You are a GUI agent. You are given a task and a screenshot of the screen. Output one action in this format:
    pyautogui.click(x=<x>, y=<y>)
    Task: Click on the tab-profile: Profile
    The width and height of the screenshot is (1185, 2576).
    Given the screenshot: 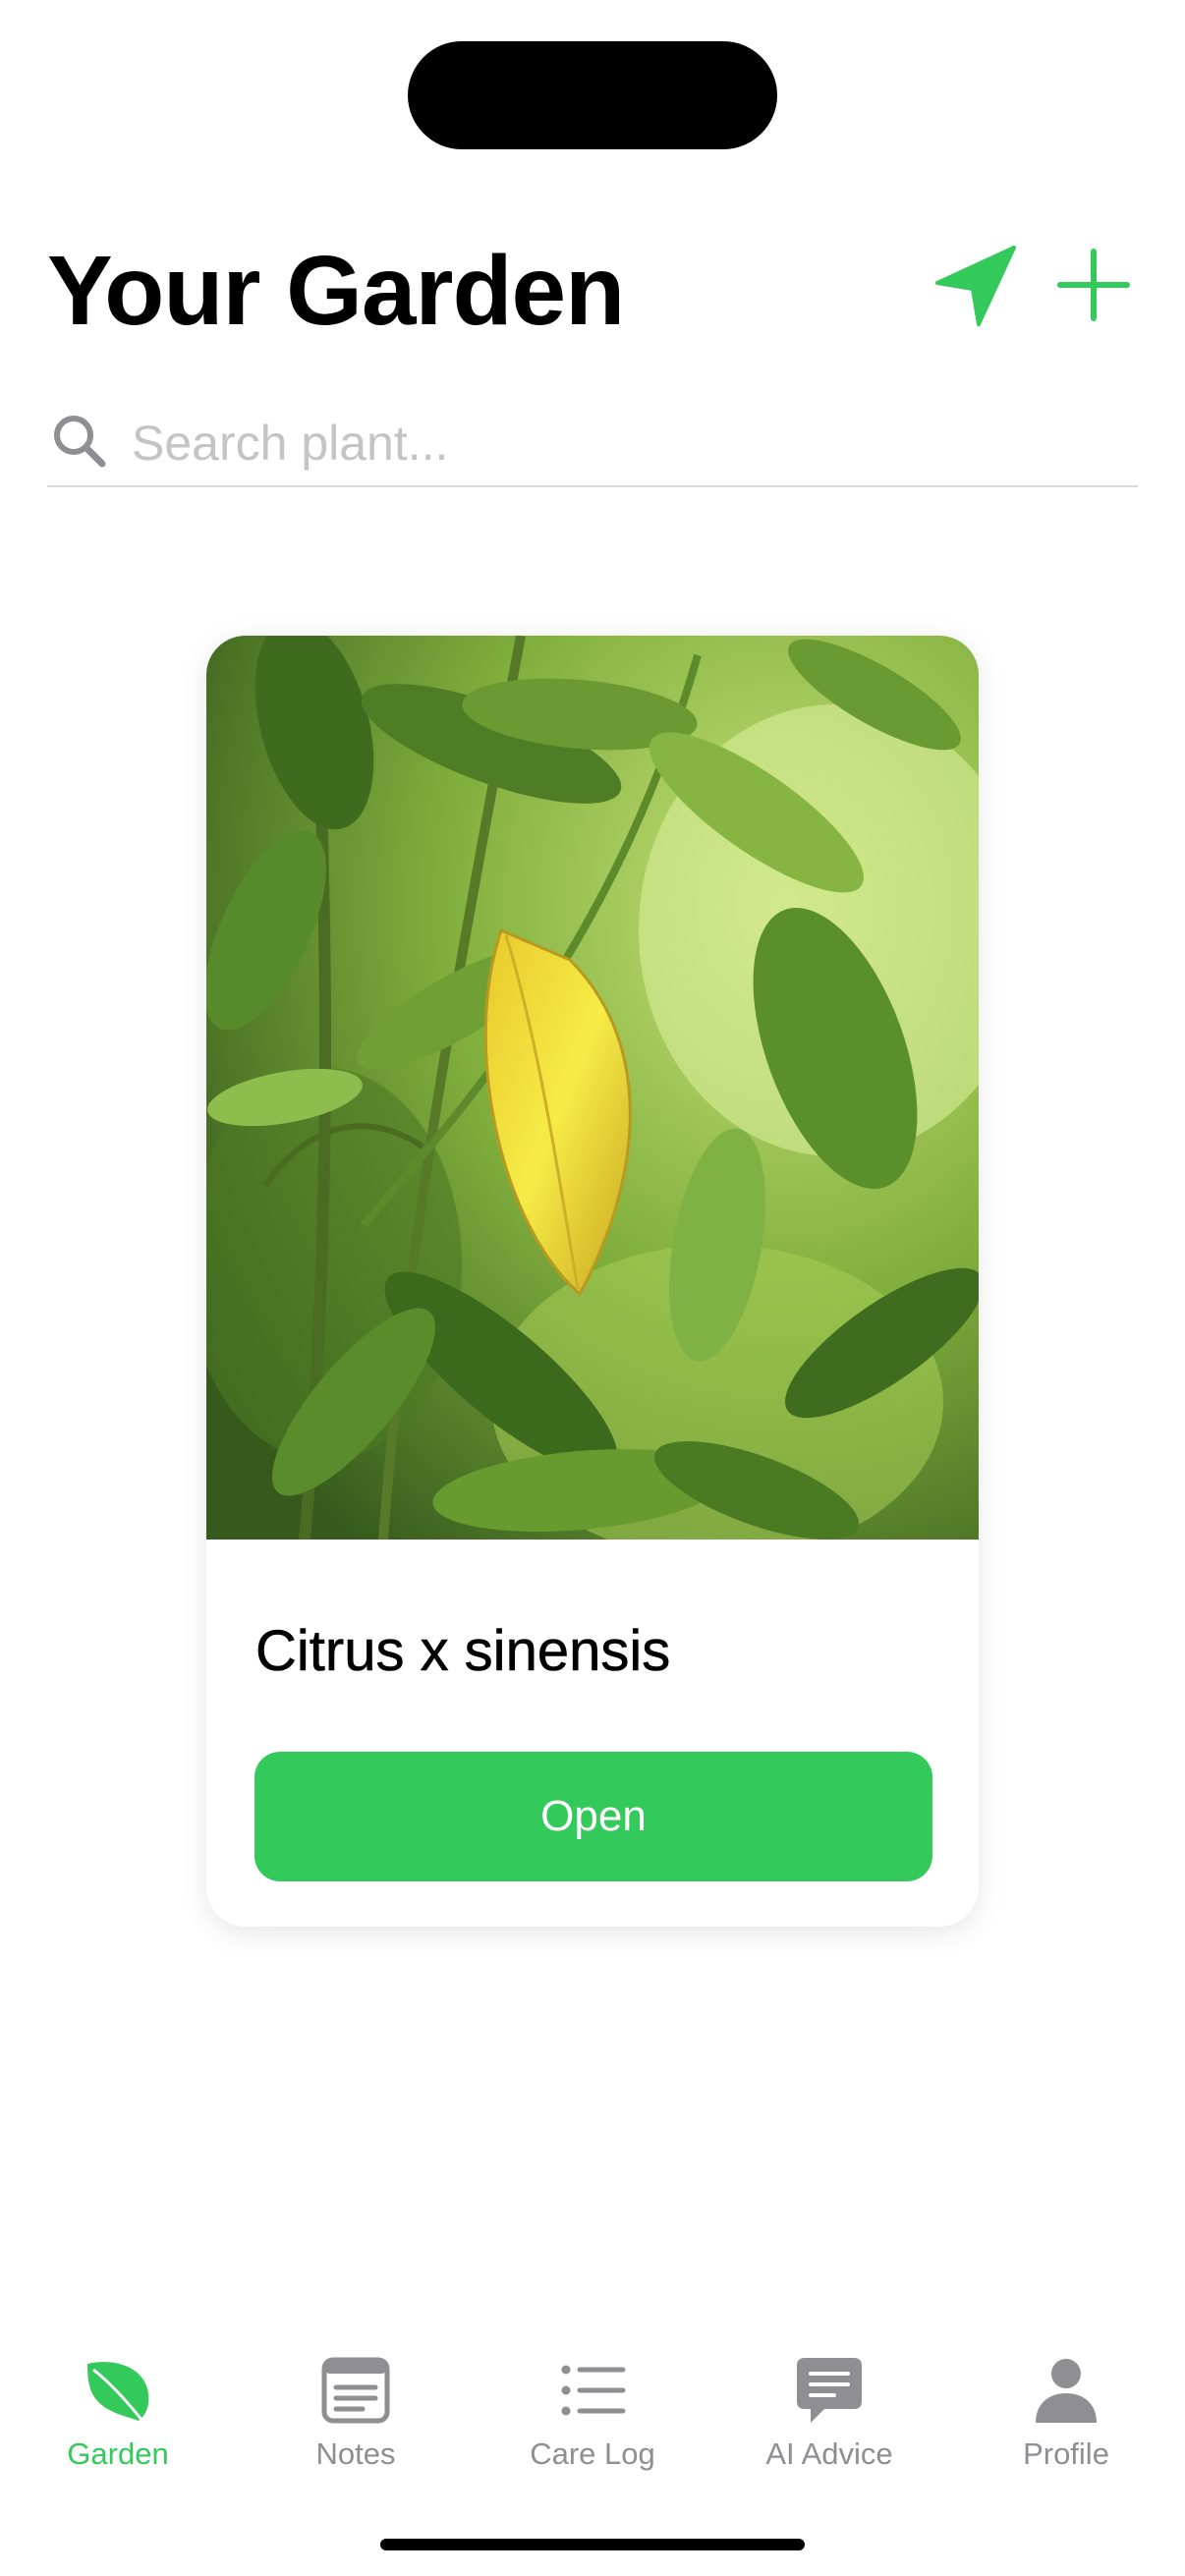 What is the action you would take?
    pyautogui.click(x=1066, y=2416)
    